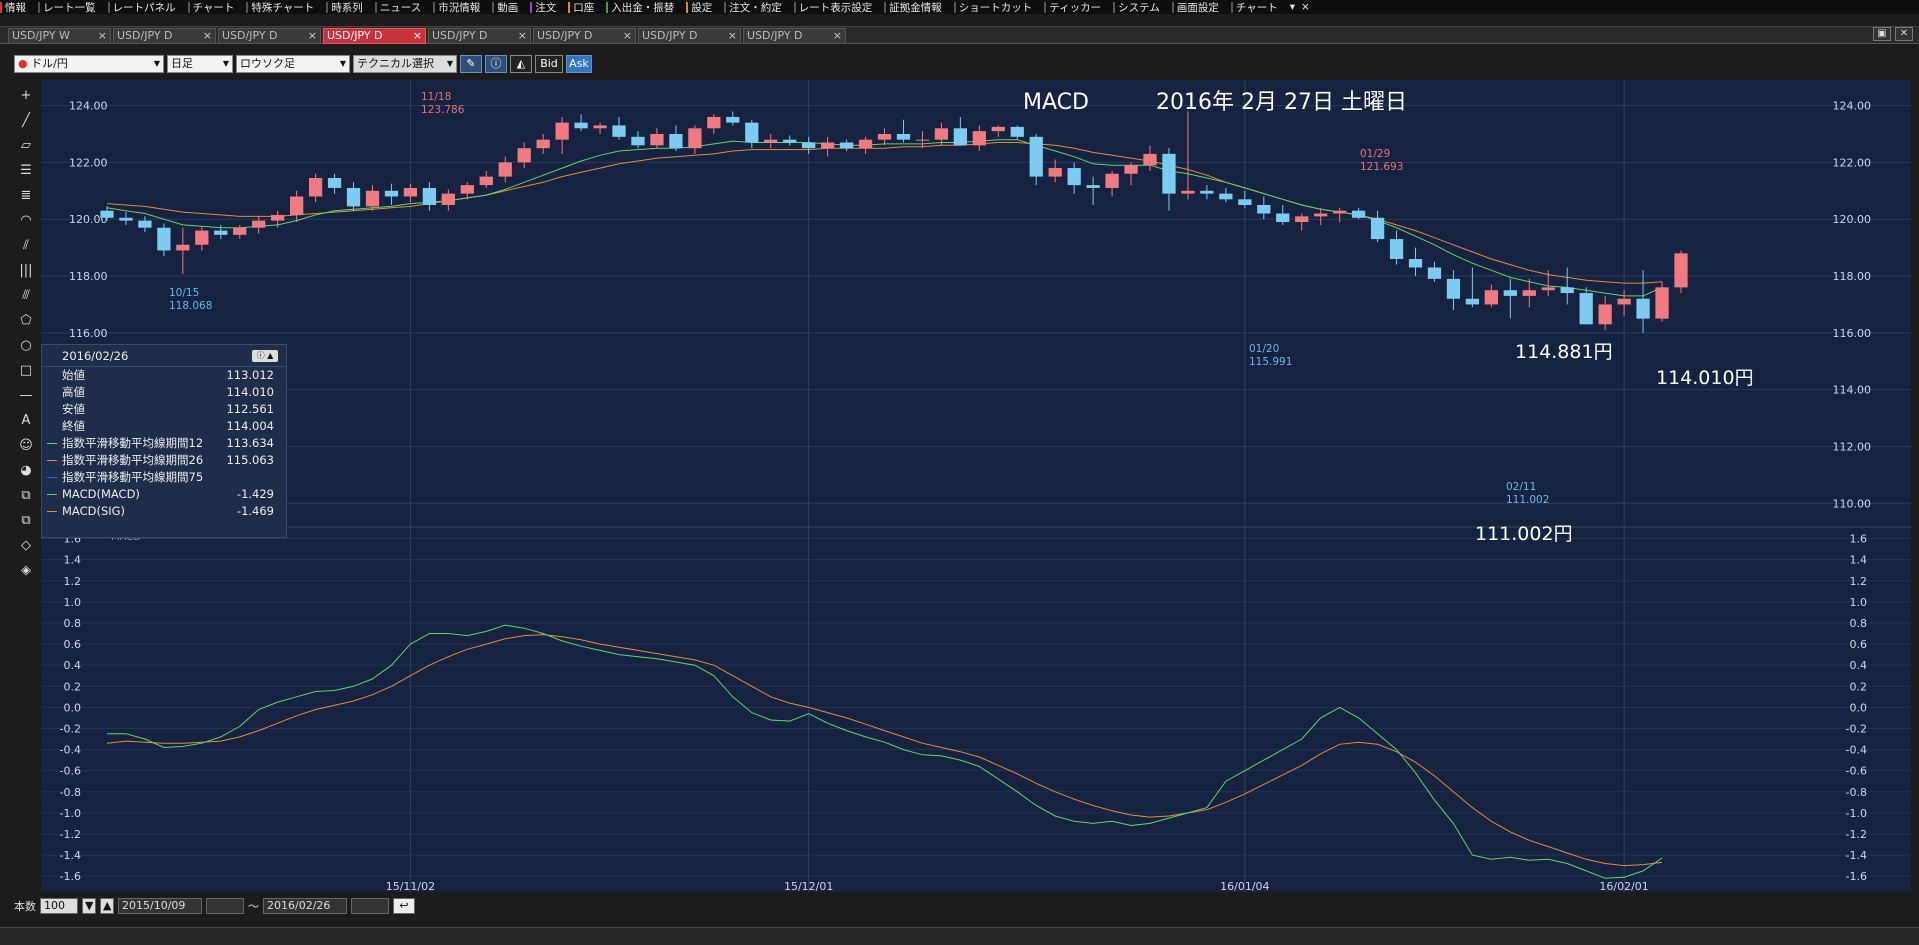  What do you see at coordinates (250, 409) in the screenshot?
I see `info-row-value: 112.561` at bounding box center [250, 409].